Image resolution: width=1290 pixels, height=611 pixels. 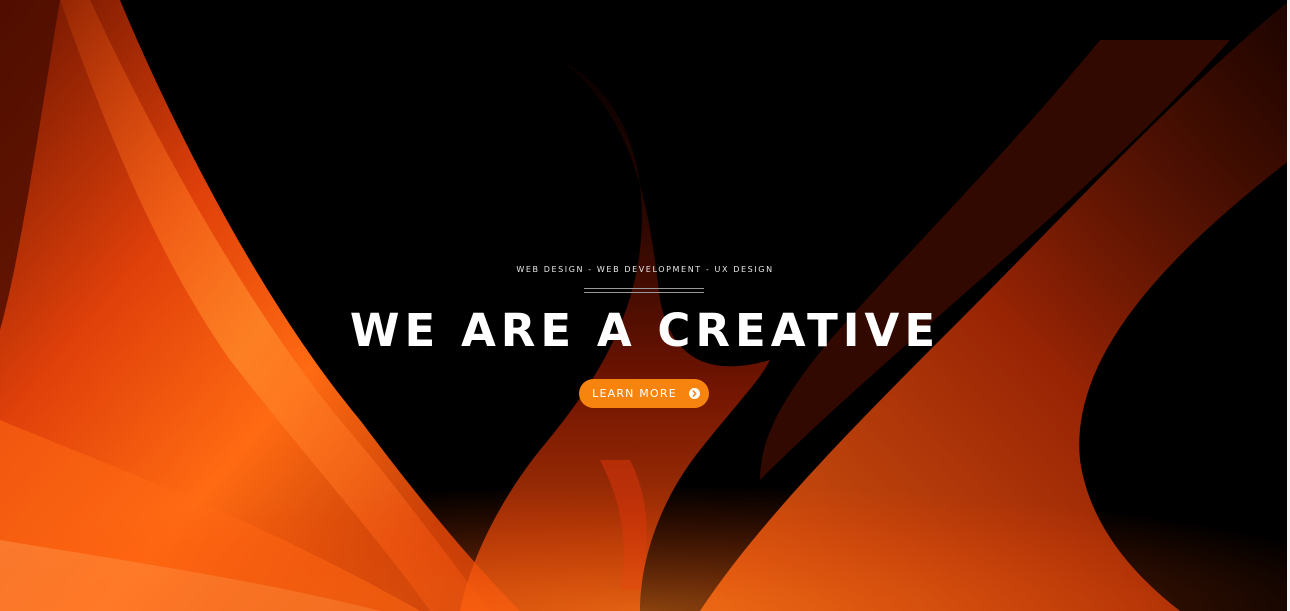 What do you see at coordinates (644, 290) in the screenshot?
I see `hero-divider` at bounding box center [644, 290].